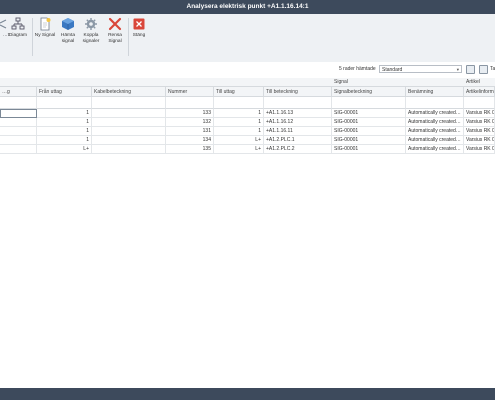  Describe the element at coordinates (435, 92) in the screenshot. I see `column-header: Benämning` at that location.